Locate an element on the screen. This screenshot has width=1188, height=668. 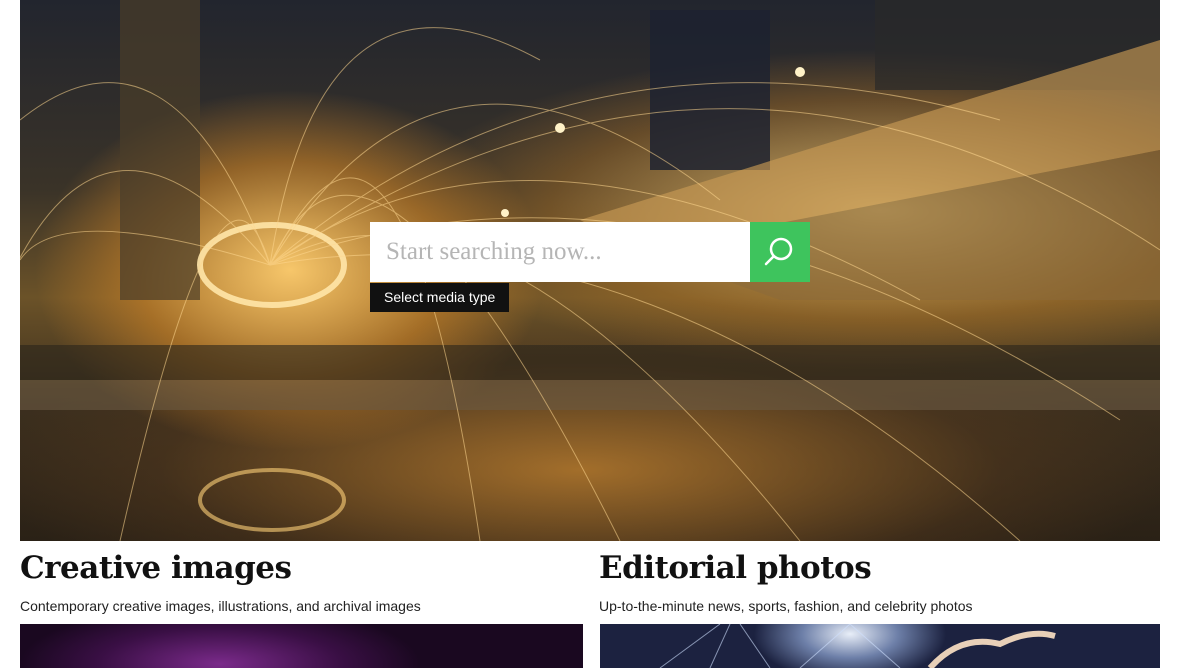
search-input is located at coordinates (560, 252).